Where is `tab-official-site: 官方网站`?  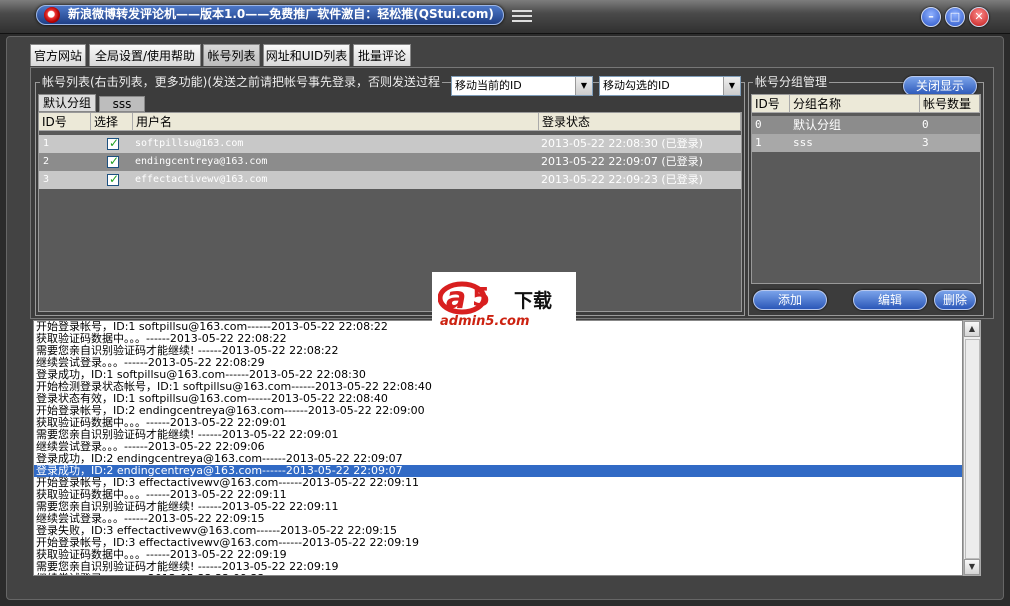 tab-official-site: 官方网站 is located at coordinates (58, 55).